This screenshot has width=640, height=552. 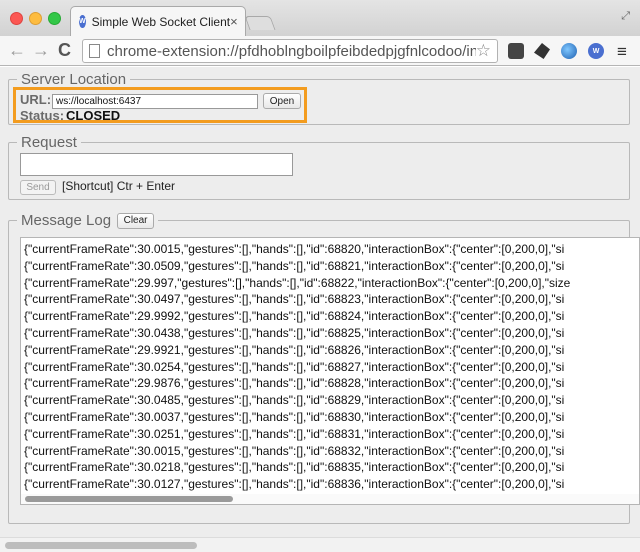 I want to click on url-input, so click(x=155, y=101).